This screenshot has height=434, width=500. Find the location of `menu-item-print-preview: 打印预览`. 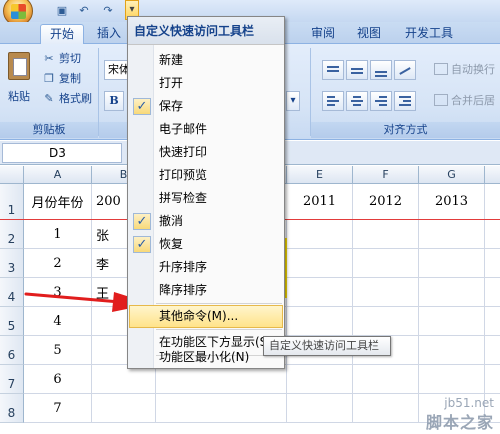

menu-item-print-preview: 打印预览 is located at coordinates (206, 175).